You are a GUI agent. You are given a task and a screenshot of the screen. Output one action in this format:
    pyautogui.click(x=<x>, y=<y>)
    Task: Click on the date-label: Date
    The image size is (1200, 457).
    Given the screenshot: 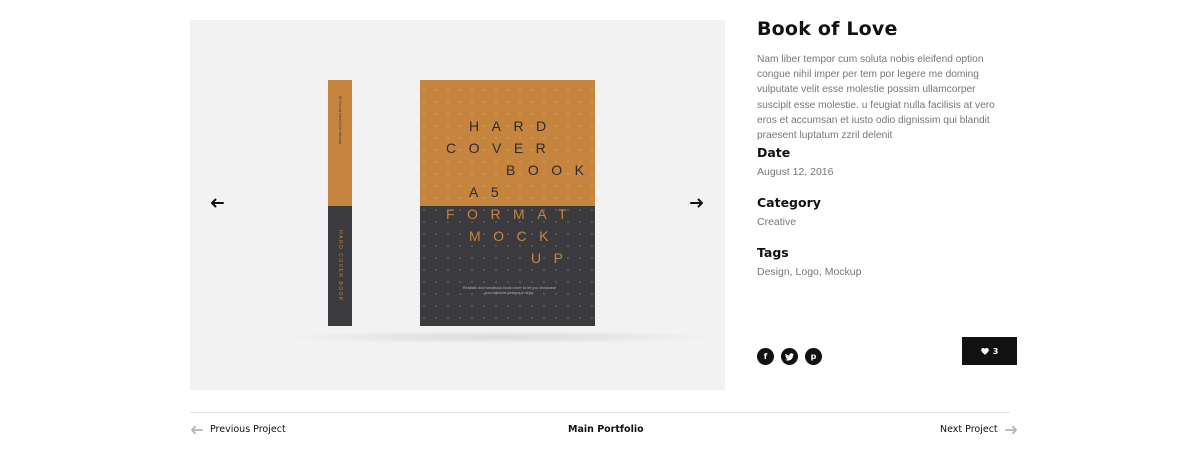 What is the action you would take?
    pyautogui.click(x=774, y=152)
    